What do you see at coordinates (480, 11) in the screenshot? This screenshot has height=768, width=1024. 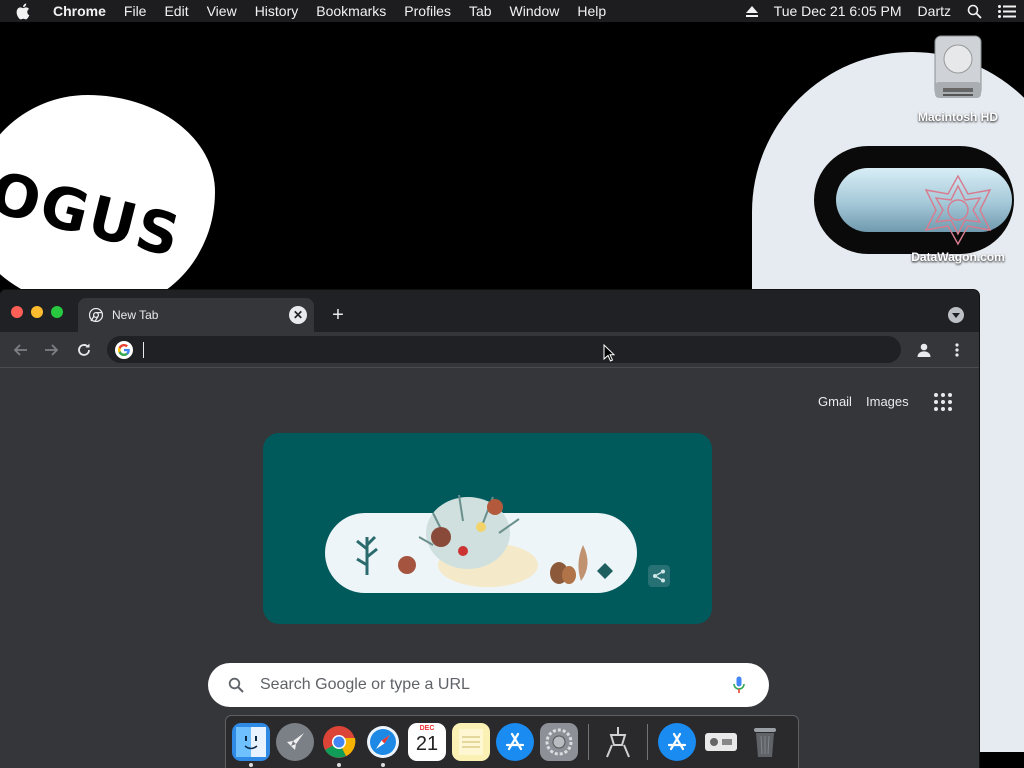 I see `menu-tab: Tab` at bounding box center [480, 11].